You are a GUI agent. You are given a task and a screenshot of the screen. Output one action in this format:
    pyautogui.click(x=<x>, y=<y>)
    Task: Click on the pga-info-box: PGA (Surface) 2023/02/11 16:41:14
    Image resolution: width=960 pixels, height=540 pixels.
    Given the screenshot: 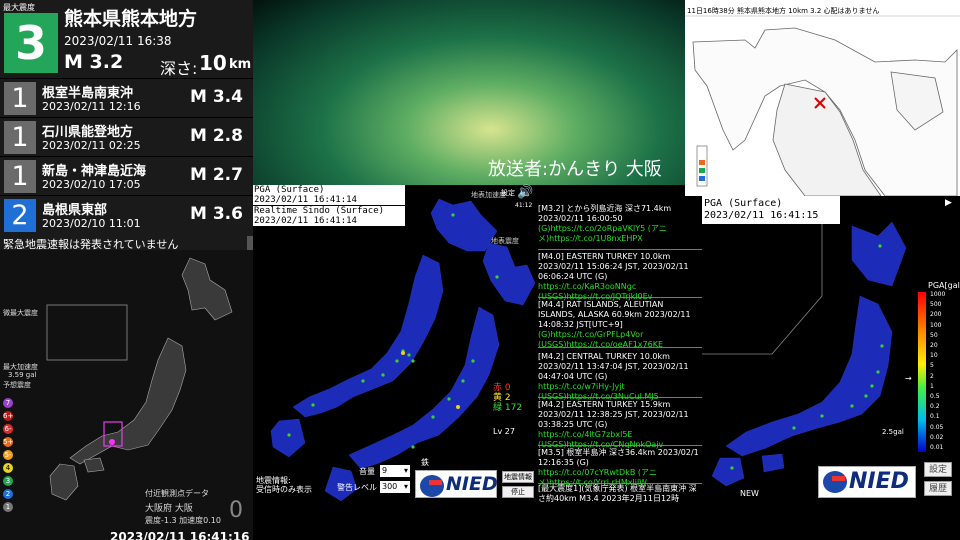 What is the action you would take?
    pyautogui.click(x=329, y=195)
    